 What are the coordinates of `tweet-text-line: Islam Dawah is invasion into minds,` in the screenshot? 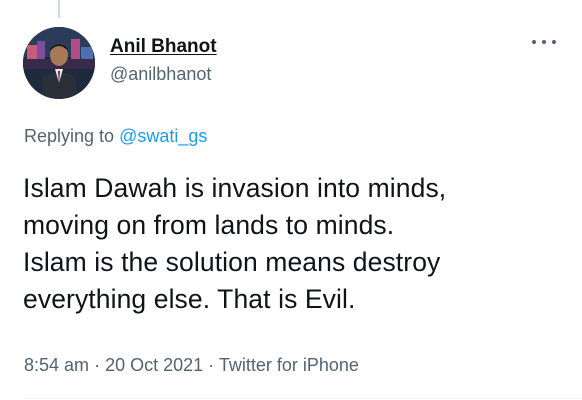 It's located at (235, 188).